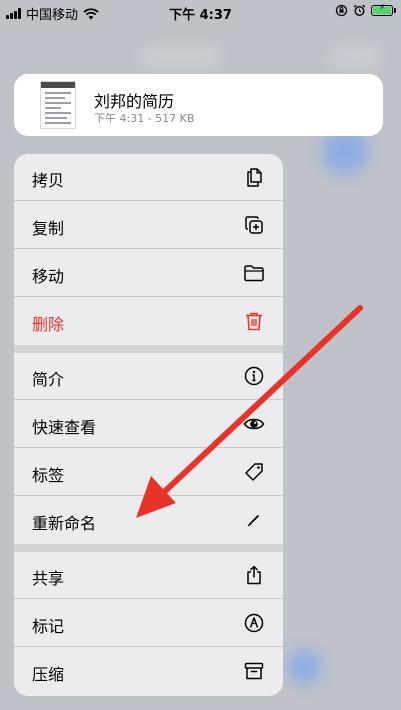  I want to click on menu-item-label: 简介, so click(48, 379).